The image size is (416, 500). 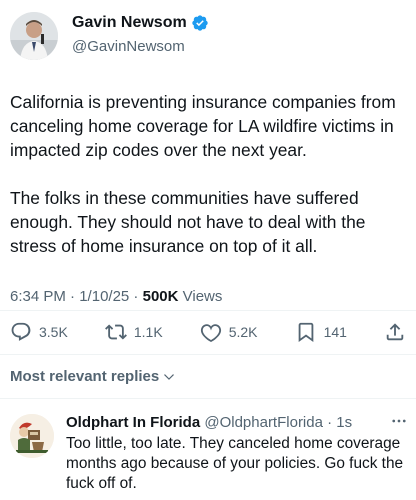 I want to click on like-count: 5.2K, so click(x=243, y=332).